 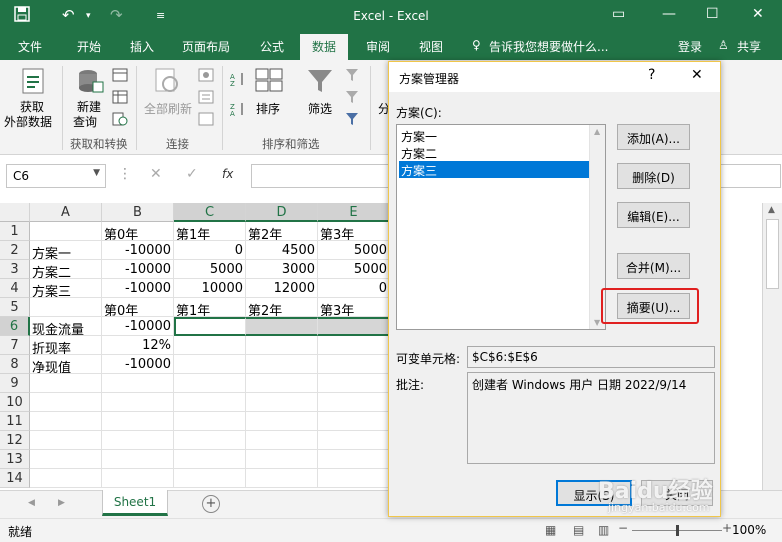 I want to click on tab-insert: 插入, so click(x=142, y=46).